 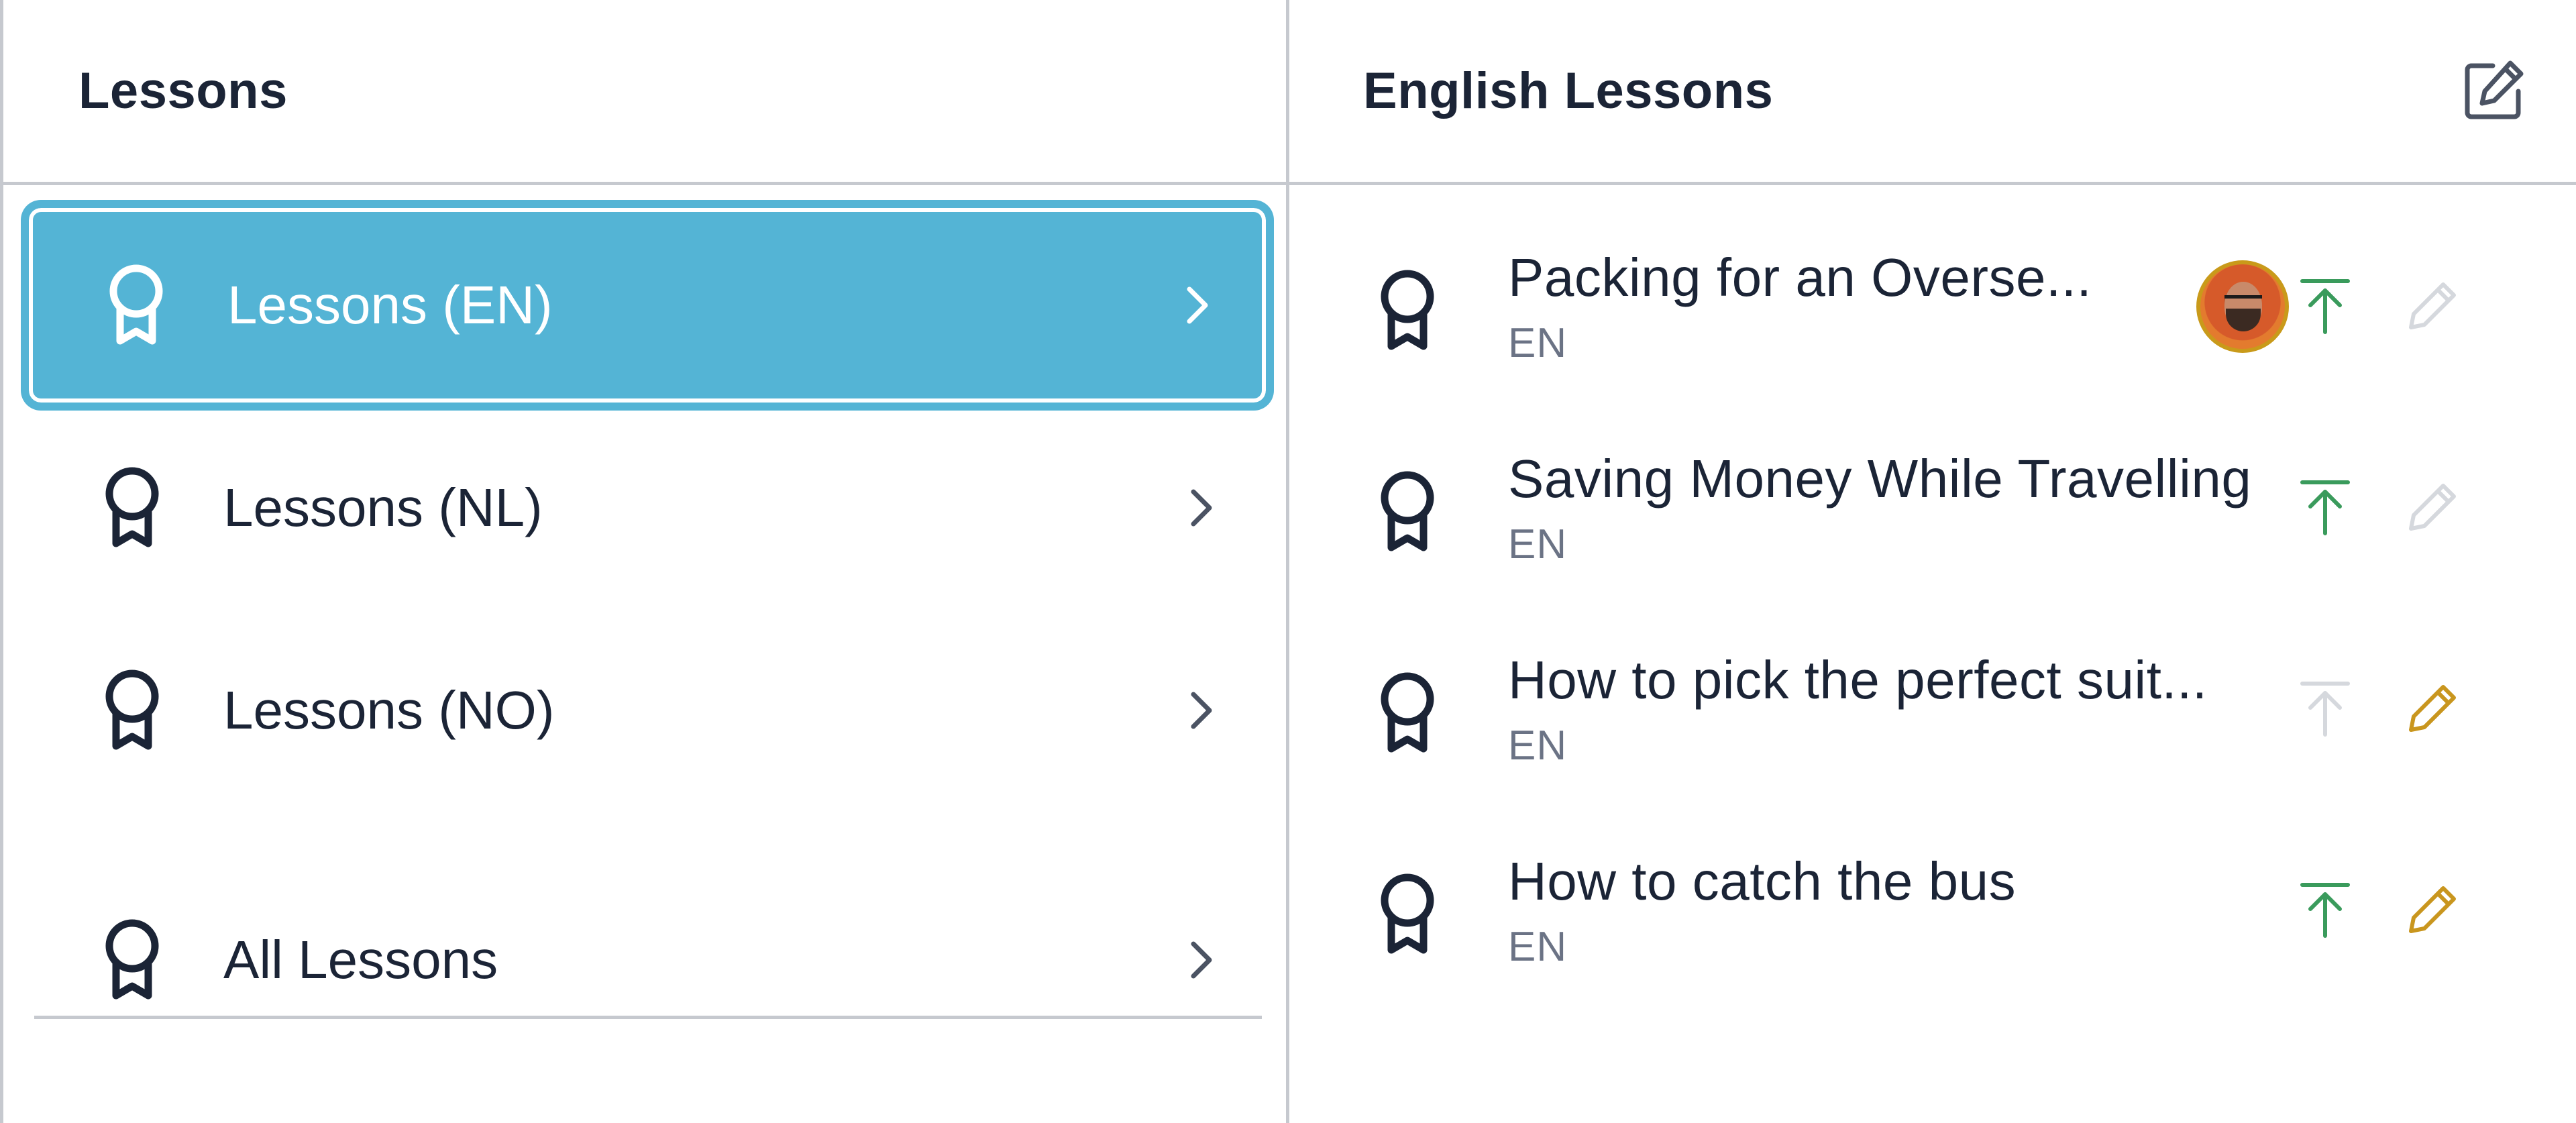 I want to click on nav-item-label: All Lessons, so click(x=360, y=960).